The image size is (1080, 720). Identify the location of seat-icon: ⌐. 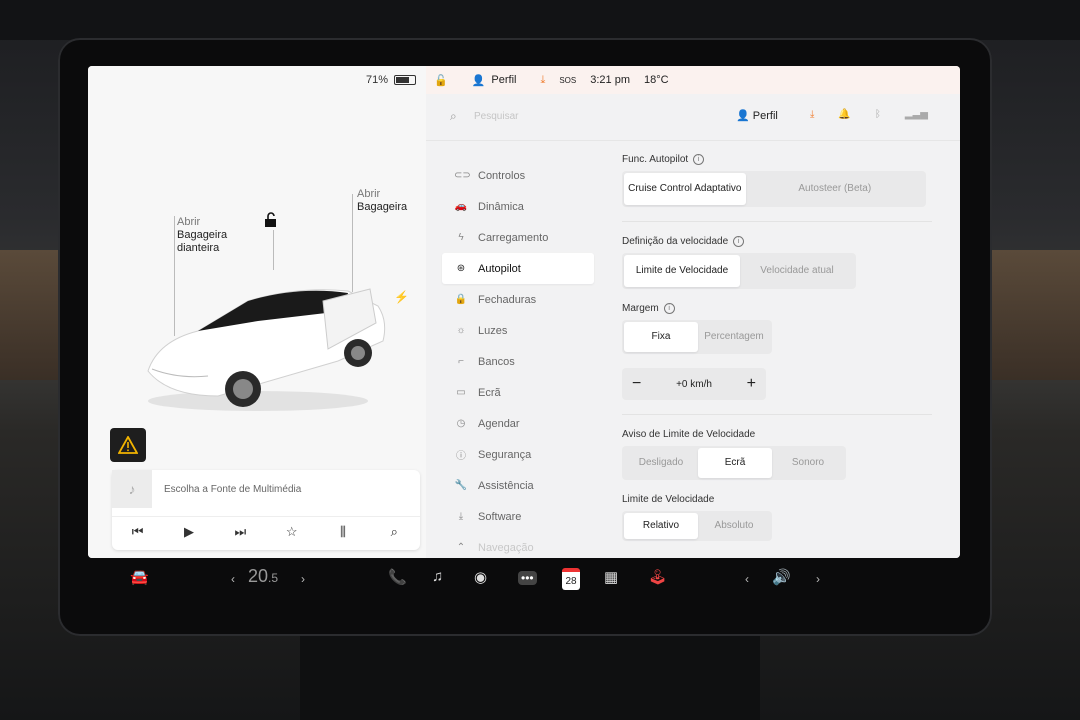
(461, 361).